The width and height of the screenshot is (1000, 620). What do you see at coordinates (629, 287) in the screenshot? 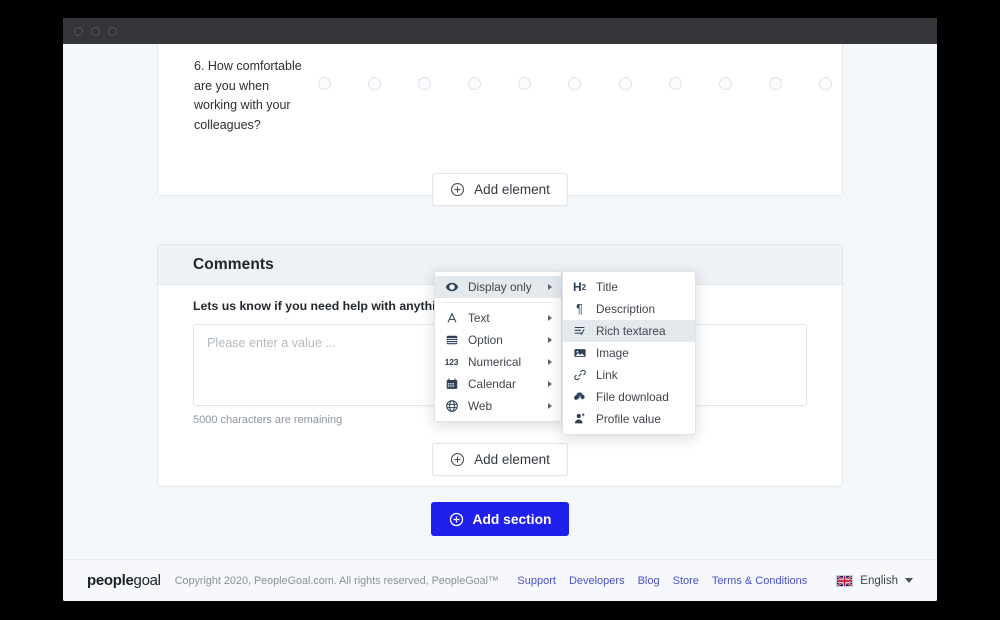
I see `submenu-item-title: H2 Title` at bounding box center [629, 287].